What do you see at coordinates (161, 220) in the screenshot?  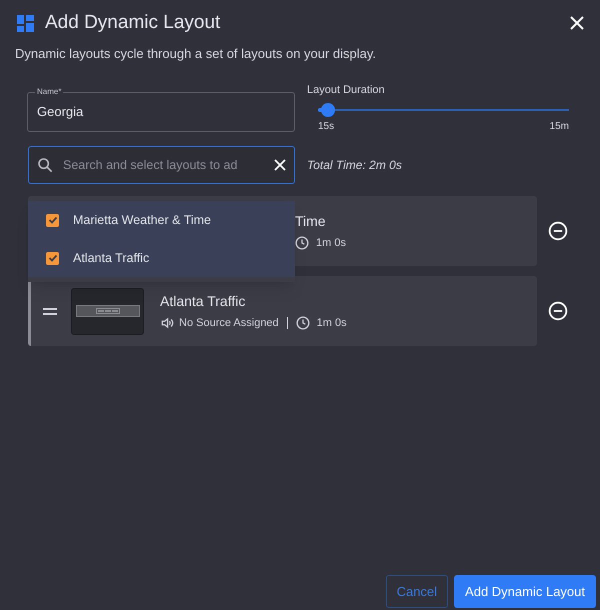 I see `menu-option: Marietta Weather & Time` at bounding box center [161, 220].